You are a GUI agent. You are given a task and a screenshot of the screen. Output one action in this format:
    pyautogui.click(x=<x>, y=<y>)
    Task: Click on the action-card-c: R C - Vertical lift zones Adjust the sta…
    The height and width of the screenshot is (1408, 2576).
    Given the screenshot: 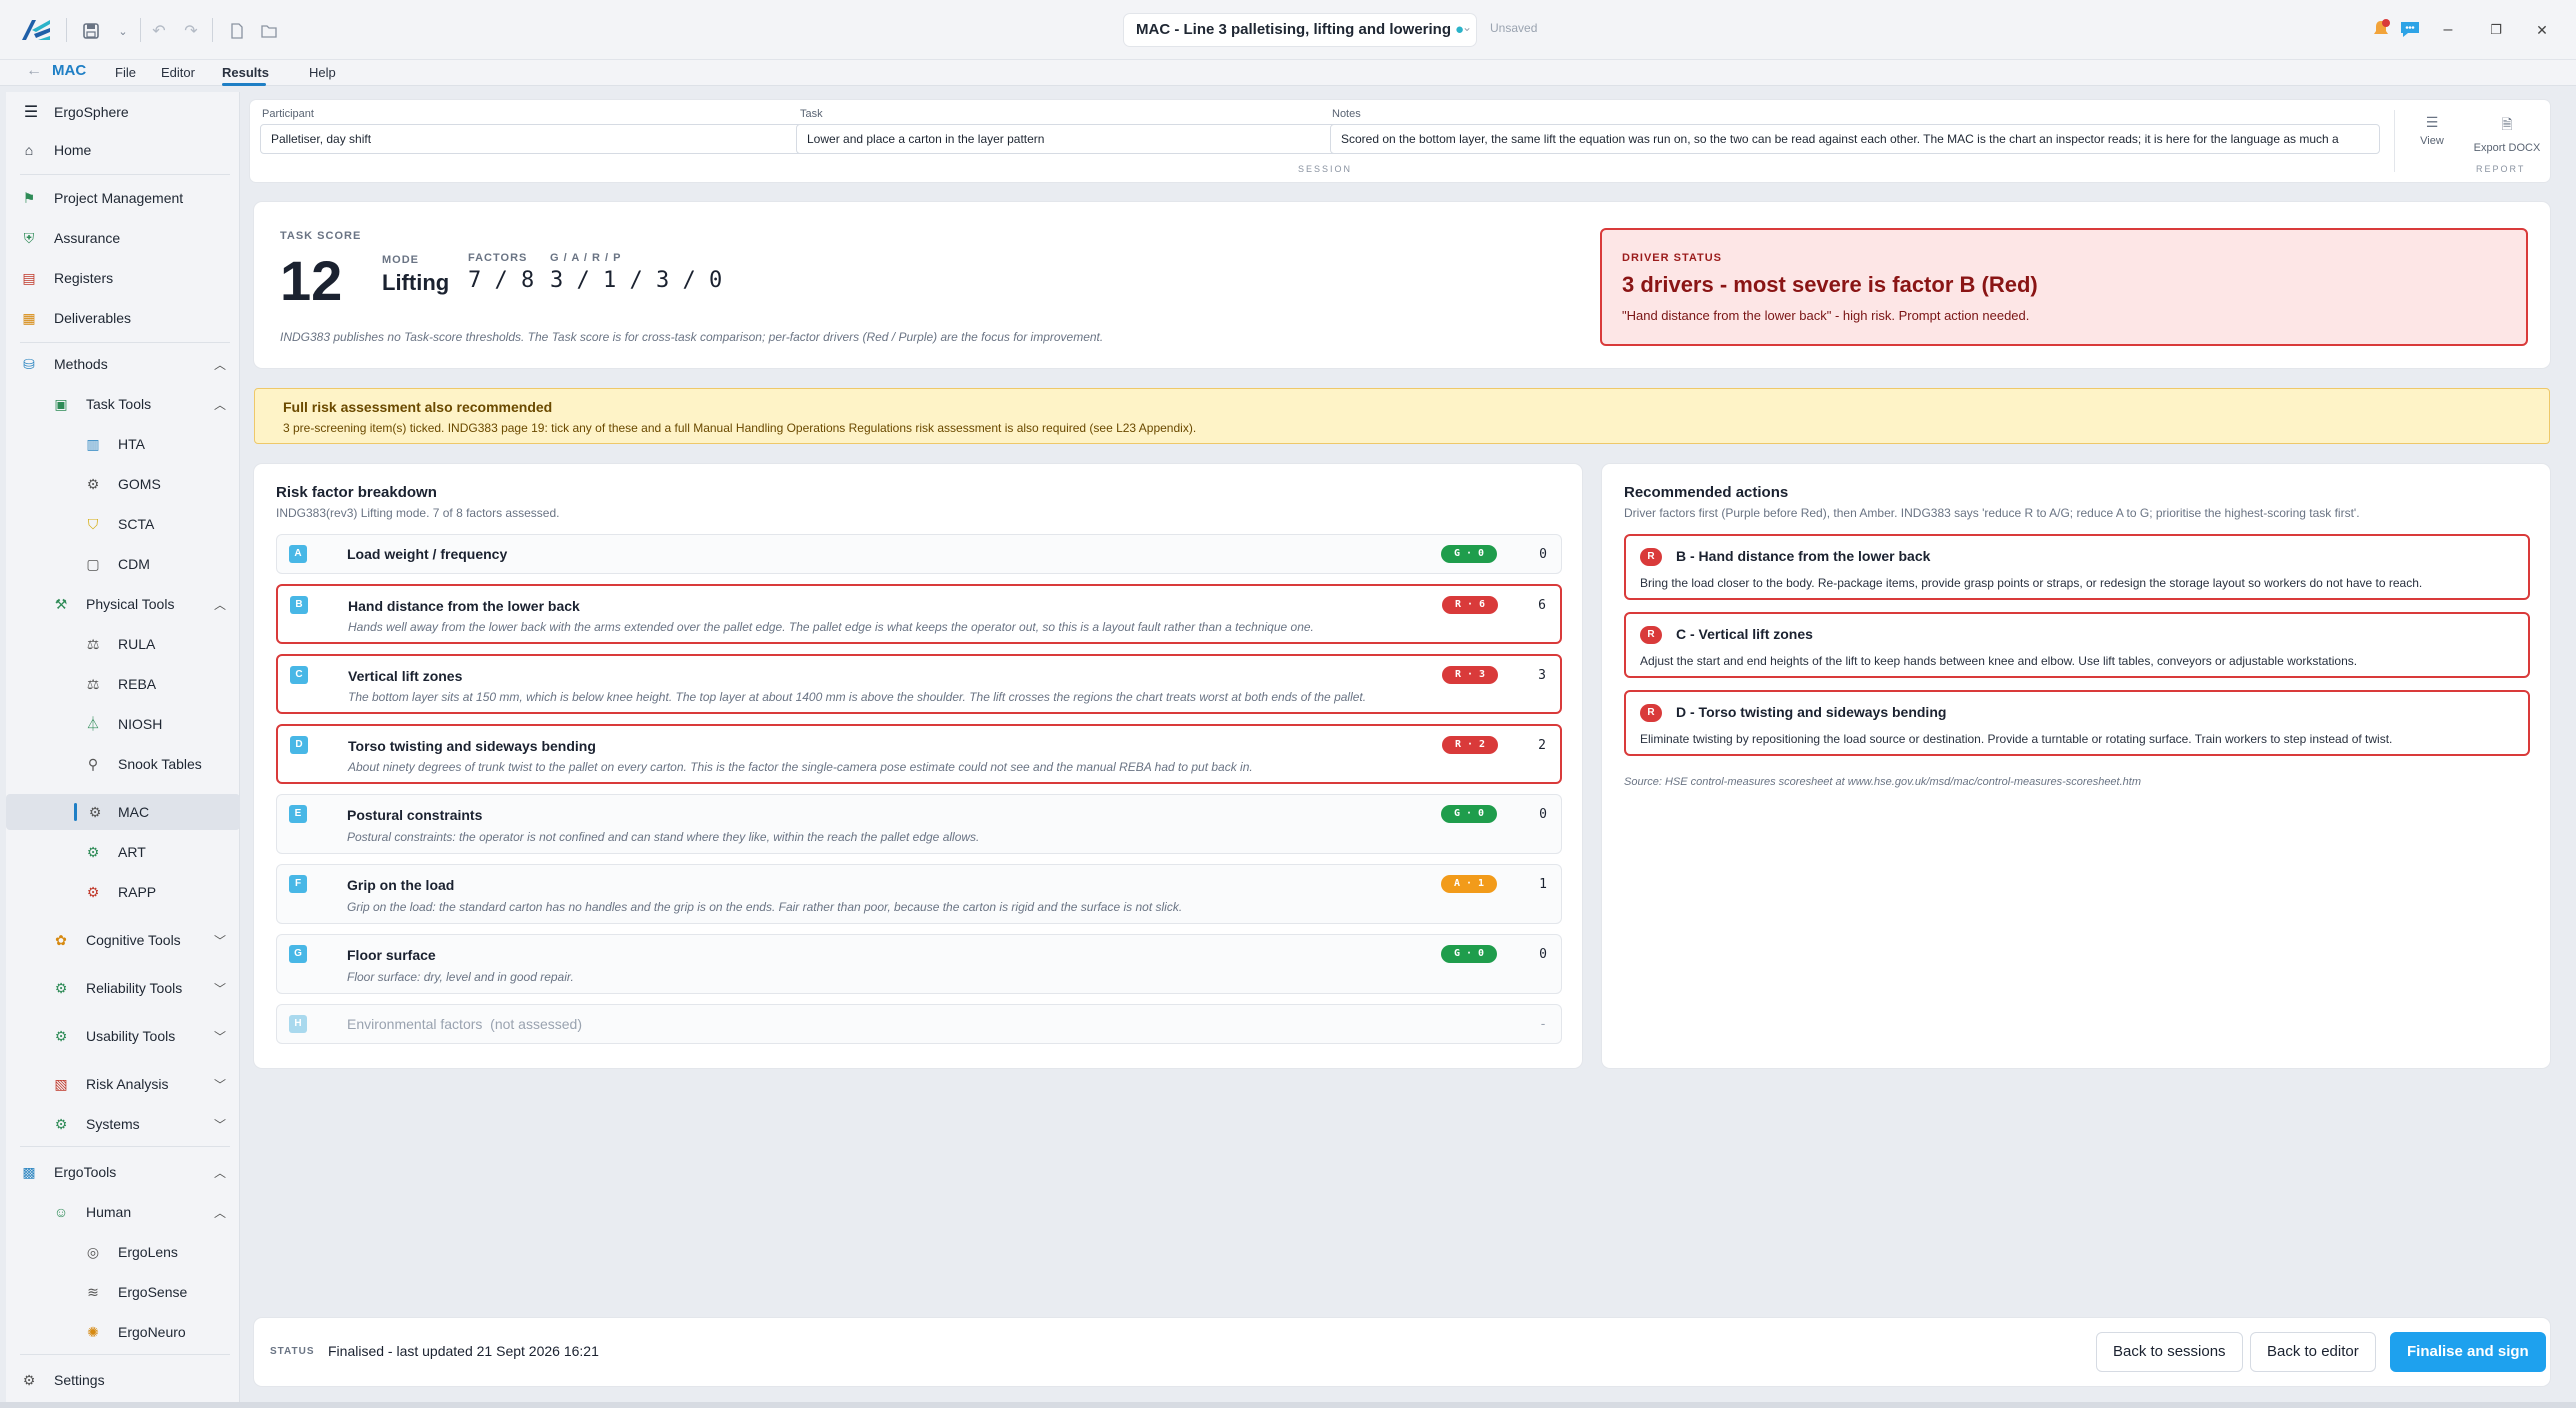 What is the action you would take?
    pyautogui.click(x=2077, y=645)
    